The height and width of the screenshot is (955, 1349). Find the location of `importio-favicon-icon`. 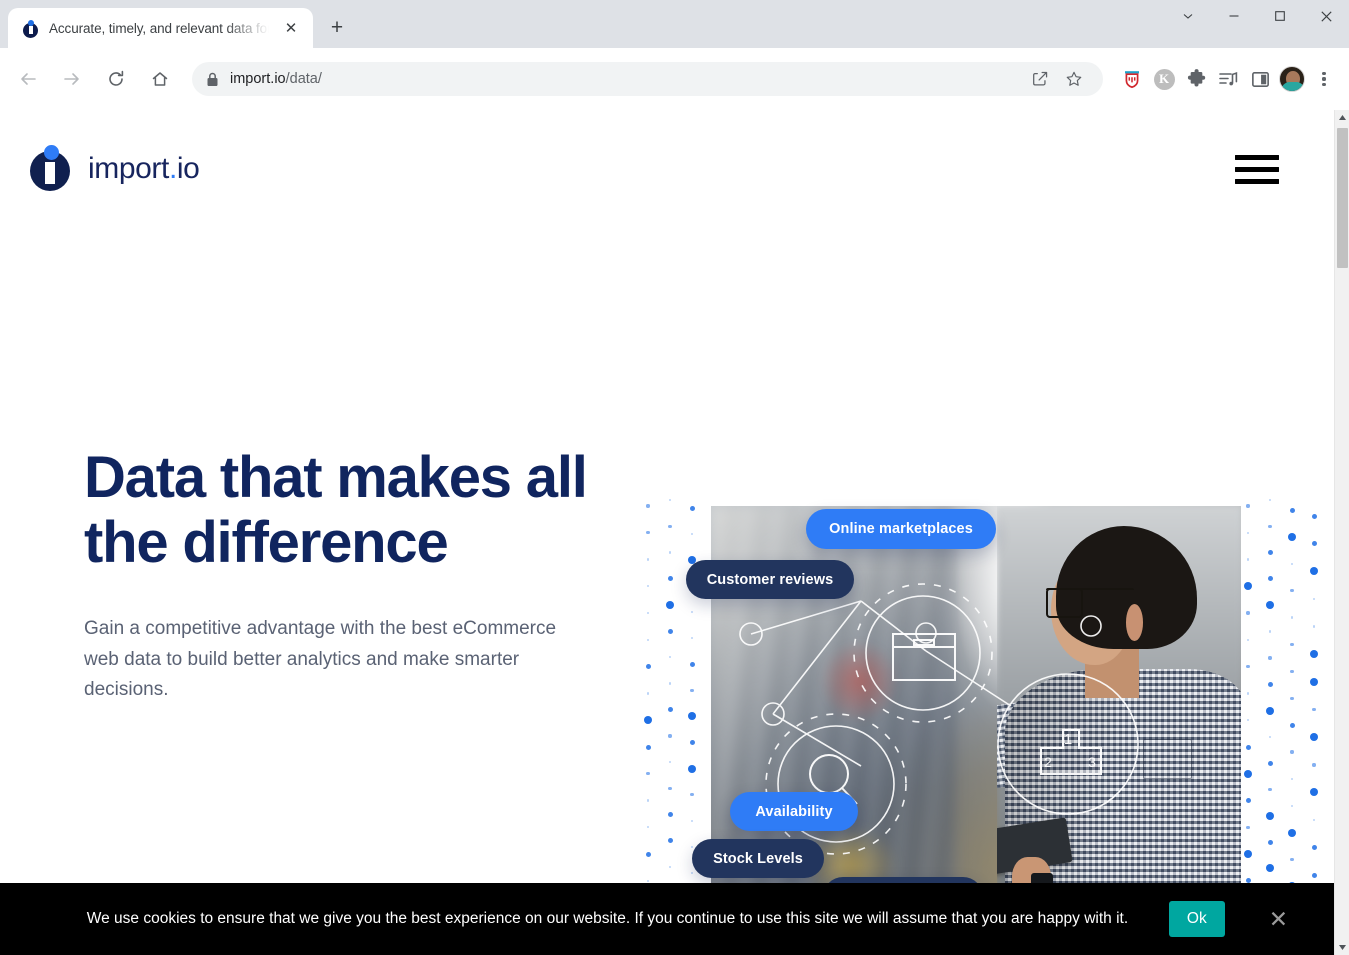

importio-favicon-icon is located at coordinates (30, 28).